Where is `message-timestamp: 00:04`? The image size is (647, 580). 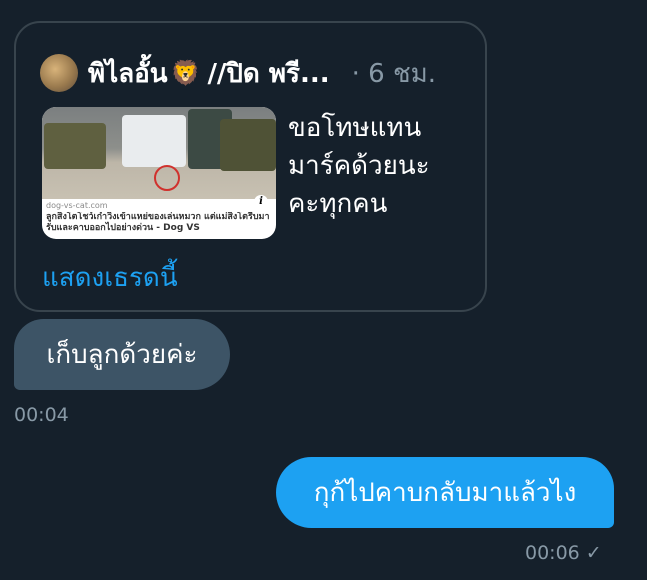 message-timestamp: 00:04 is located at coordinates (41, 415).